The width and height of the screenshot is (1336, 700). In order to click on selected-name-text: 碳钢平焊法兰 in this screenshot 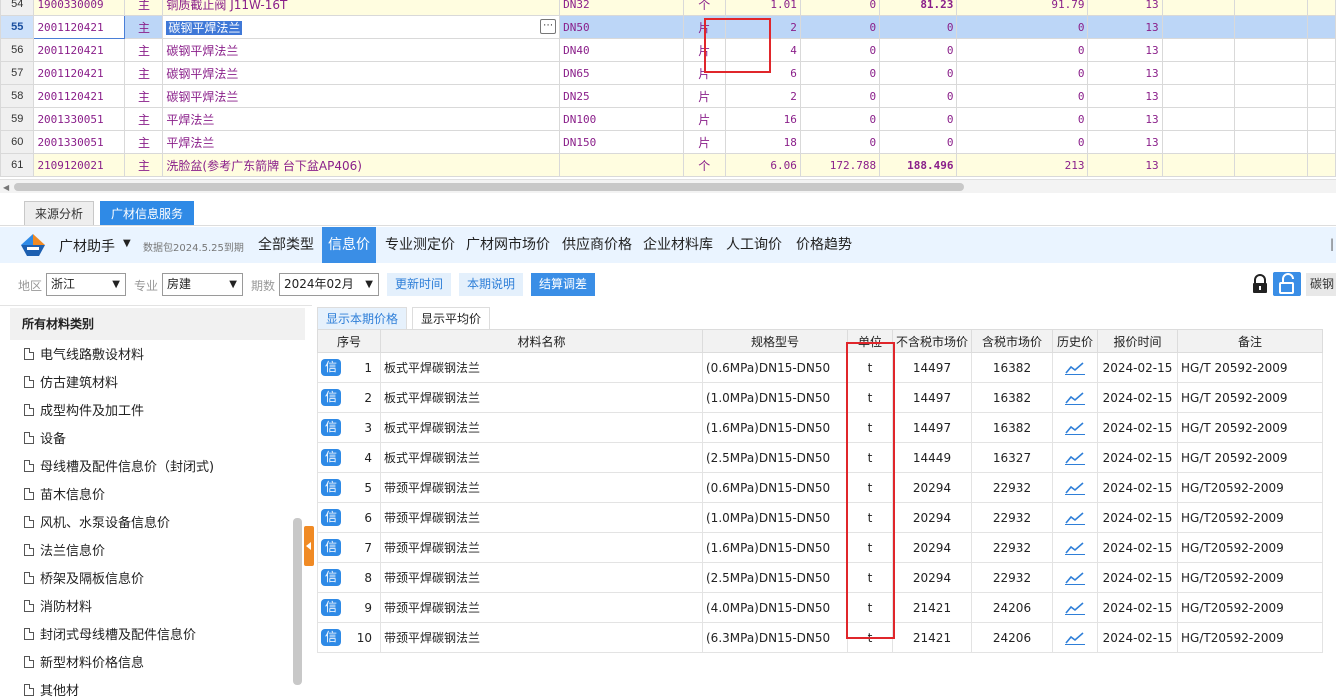, I will do `click(204, 27)`.